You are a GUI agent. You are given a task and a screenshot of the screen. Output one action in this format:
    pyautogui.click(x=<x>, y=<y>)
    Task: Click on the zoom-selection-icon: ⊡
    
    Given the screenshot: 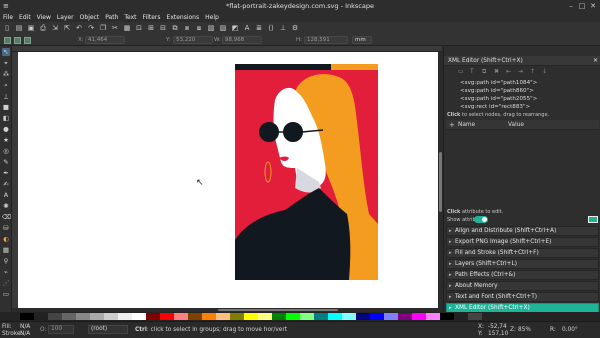 What is the action you would take?
    pyautogui.click(x=139, y=28)
    